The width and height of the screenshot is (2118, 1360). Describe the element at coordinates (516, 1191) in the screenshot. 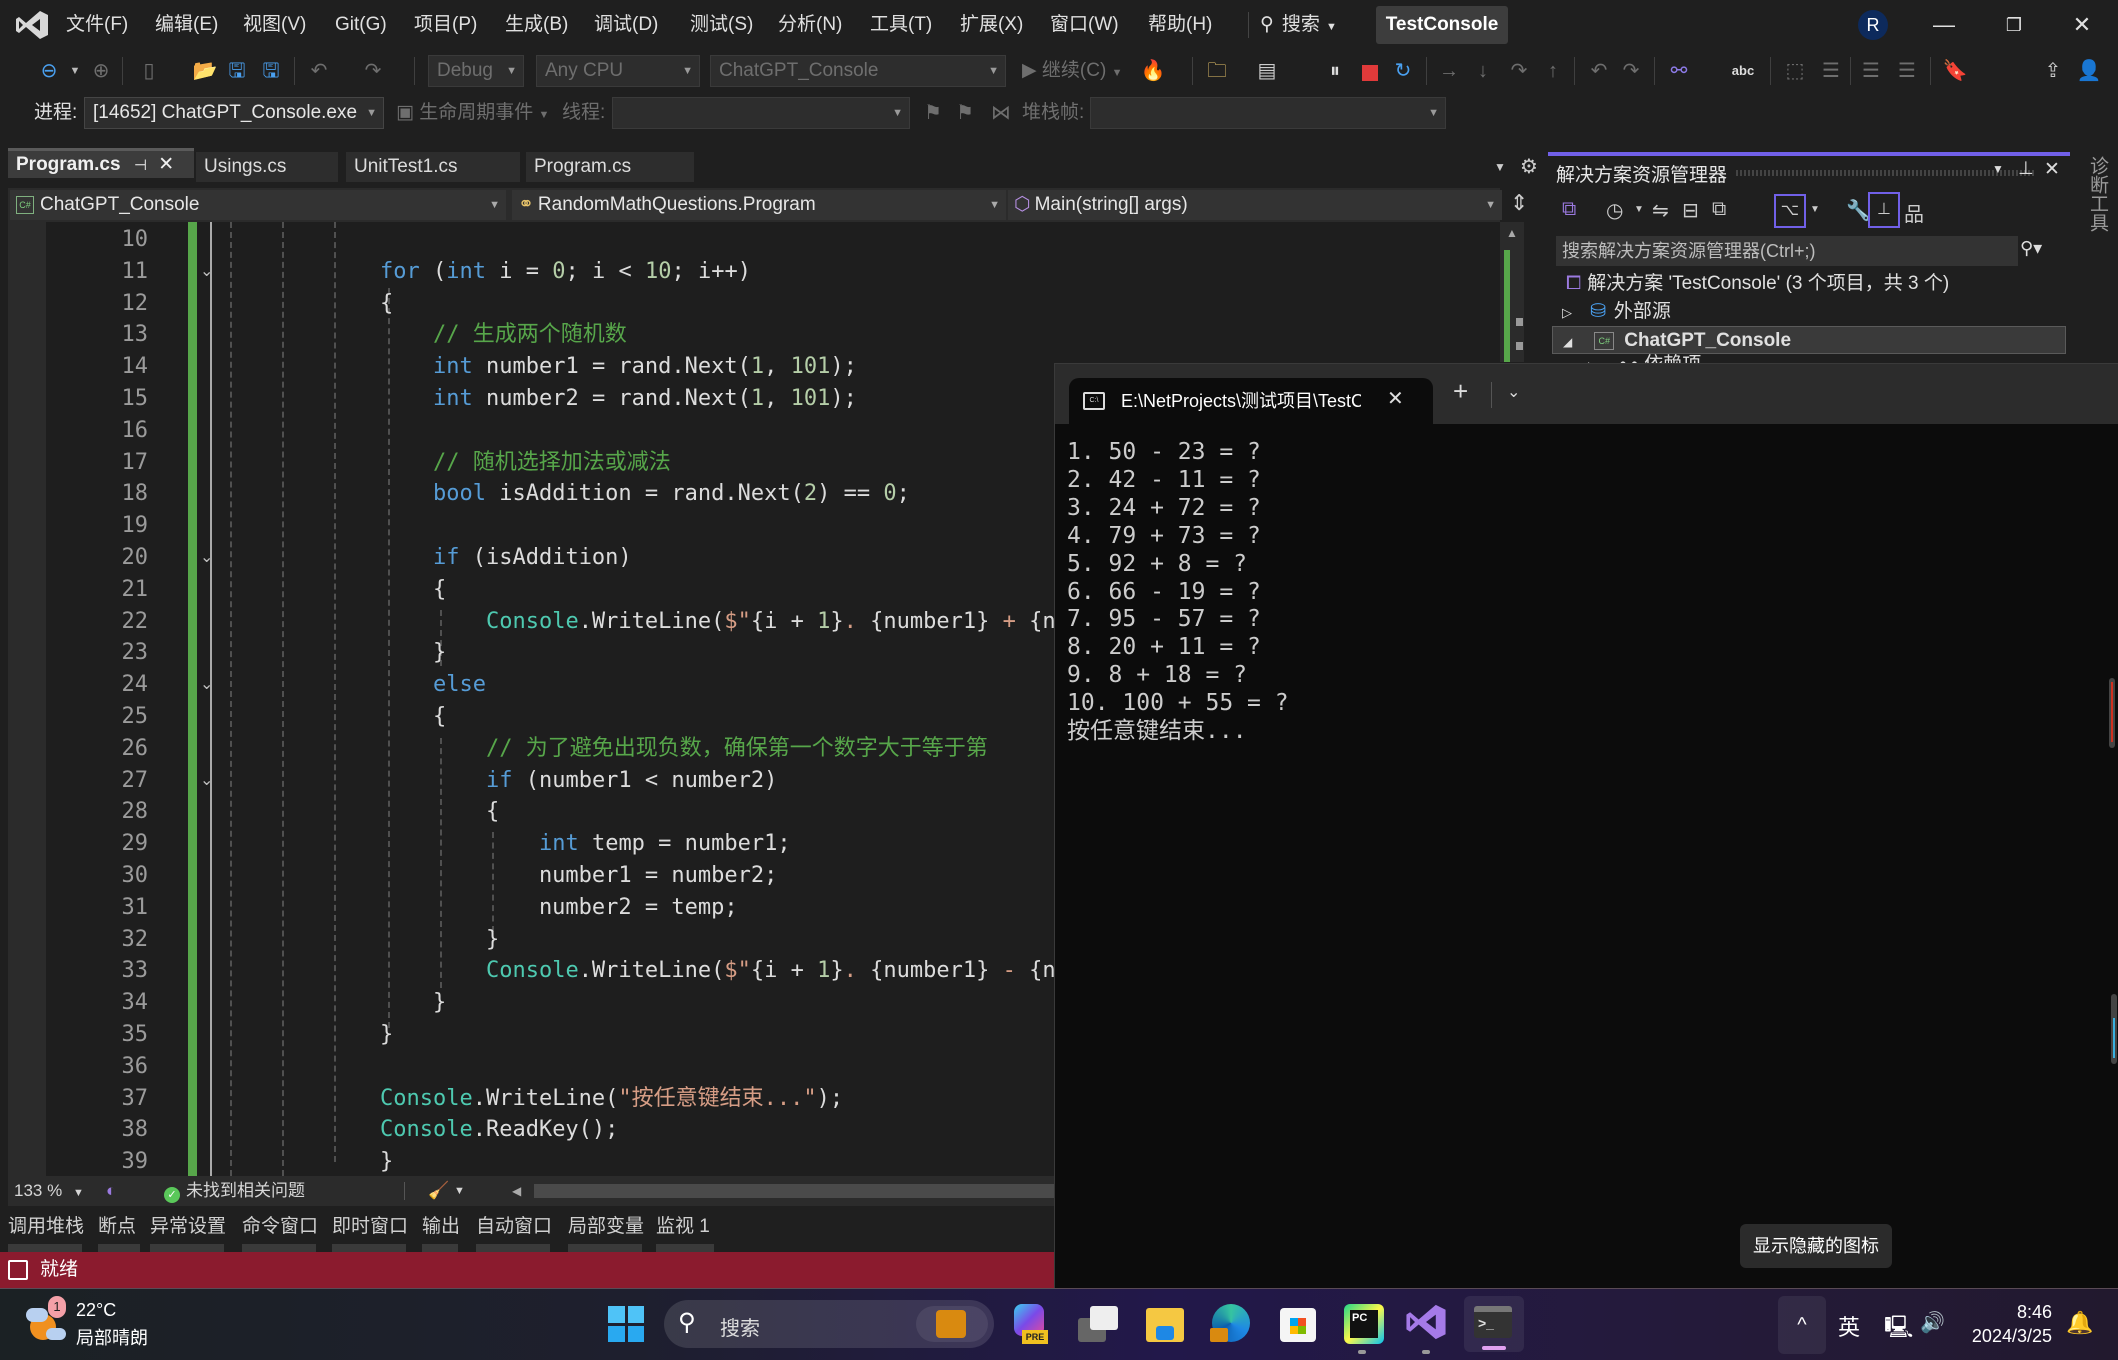

I see `scroll-left-icon: ◀` at that location.